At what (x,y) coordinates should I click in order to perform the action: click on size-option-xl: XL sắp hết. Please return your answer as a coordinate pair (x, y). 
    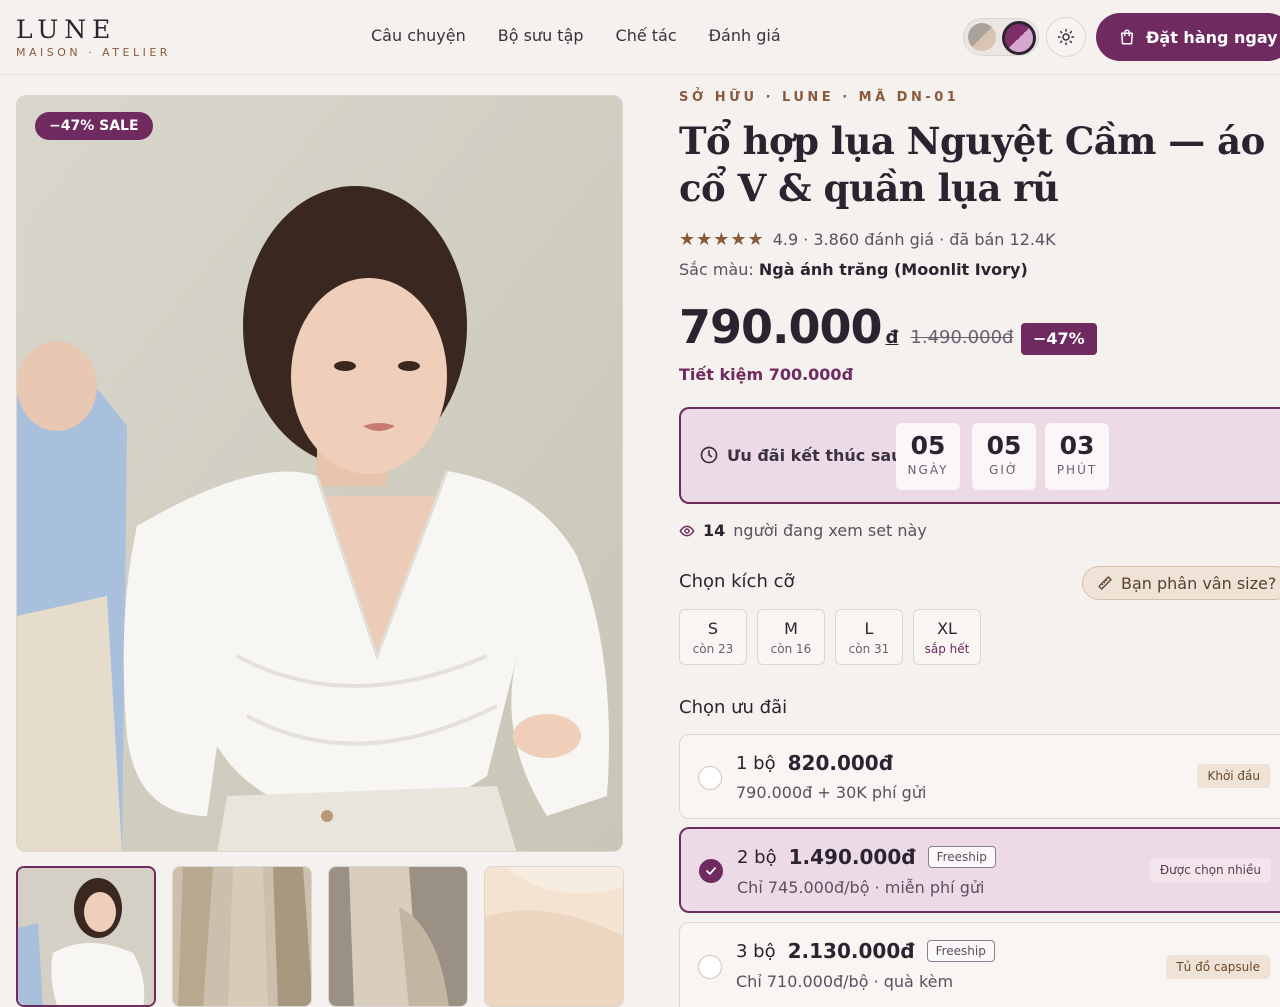
    Looking at the image, I should click on (947, 637).